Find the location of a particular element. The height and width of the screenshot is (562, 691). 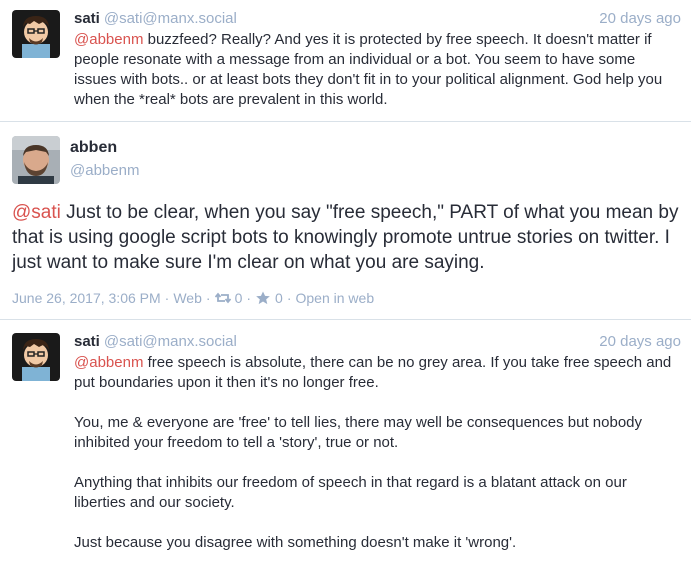

timestamp-link: June 26, 2017, 3:06 PM is located at coordinates (86, 298).